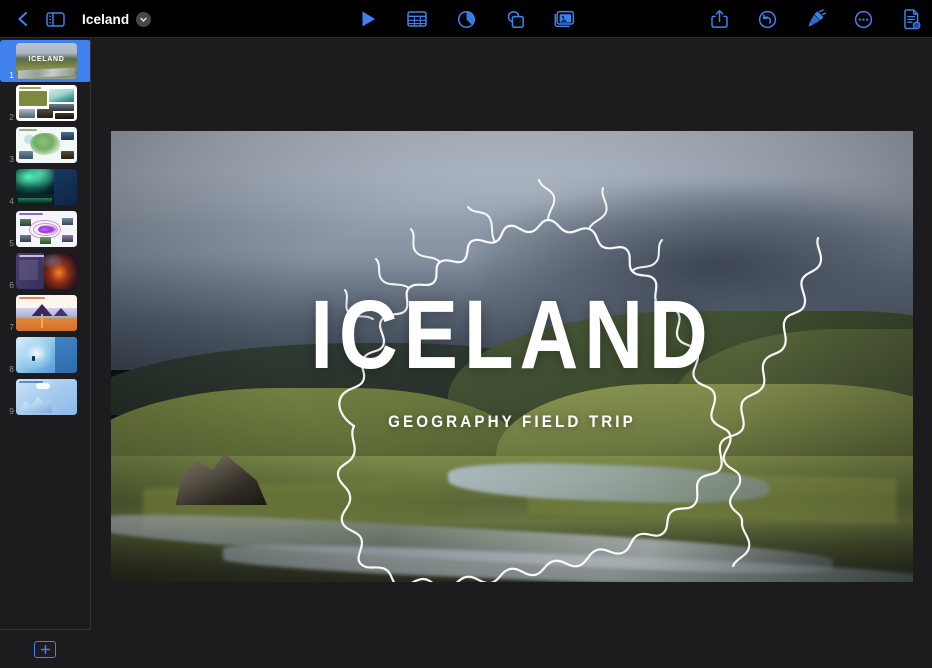 This screenshot has width=932, height=668. What do you see at coordinates (36, 182) in the screenshot?
I see `thumbnail-aurora` at bounding box center [36, 182].